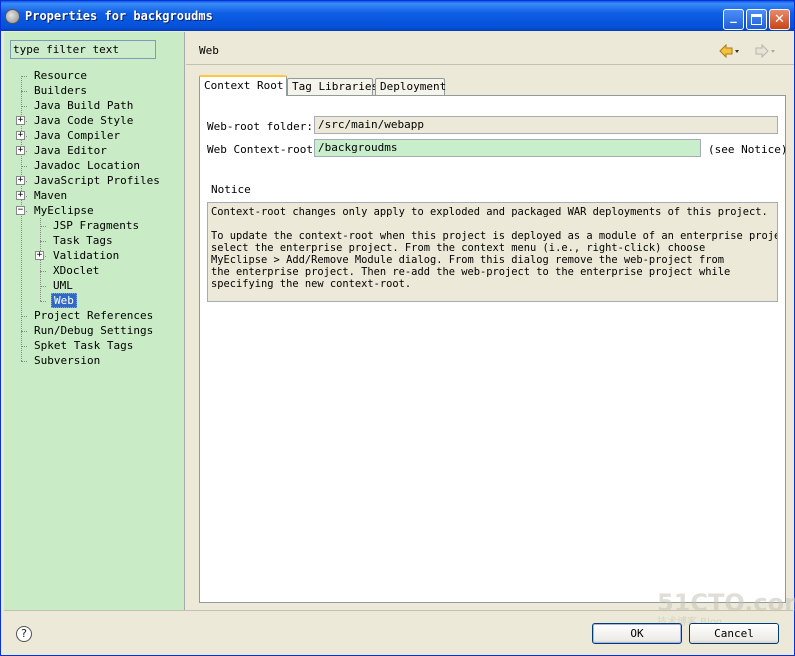  Describe the element at coordinates (546, 125) in the screenshot. I see `webroot-field: /src/main/webapp` at that location.